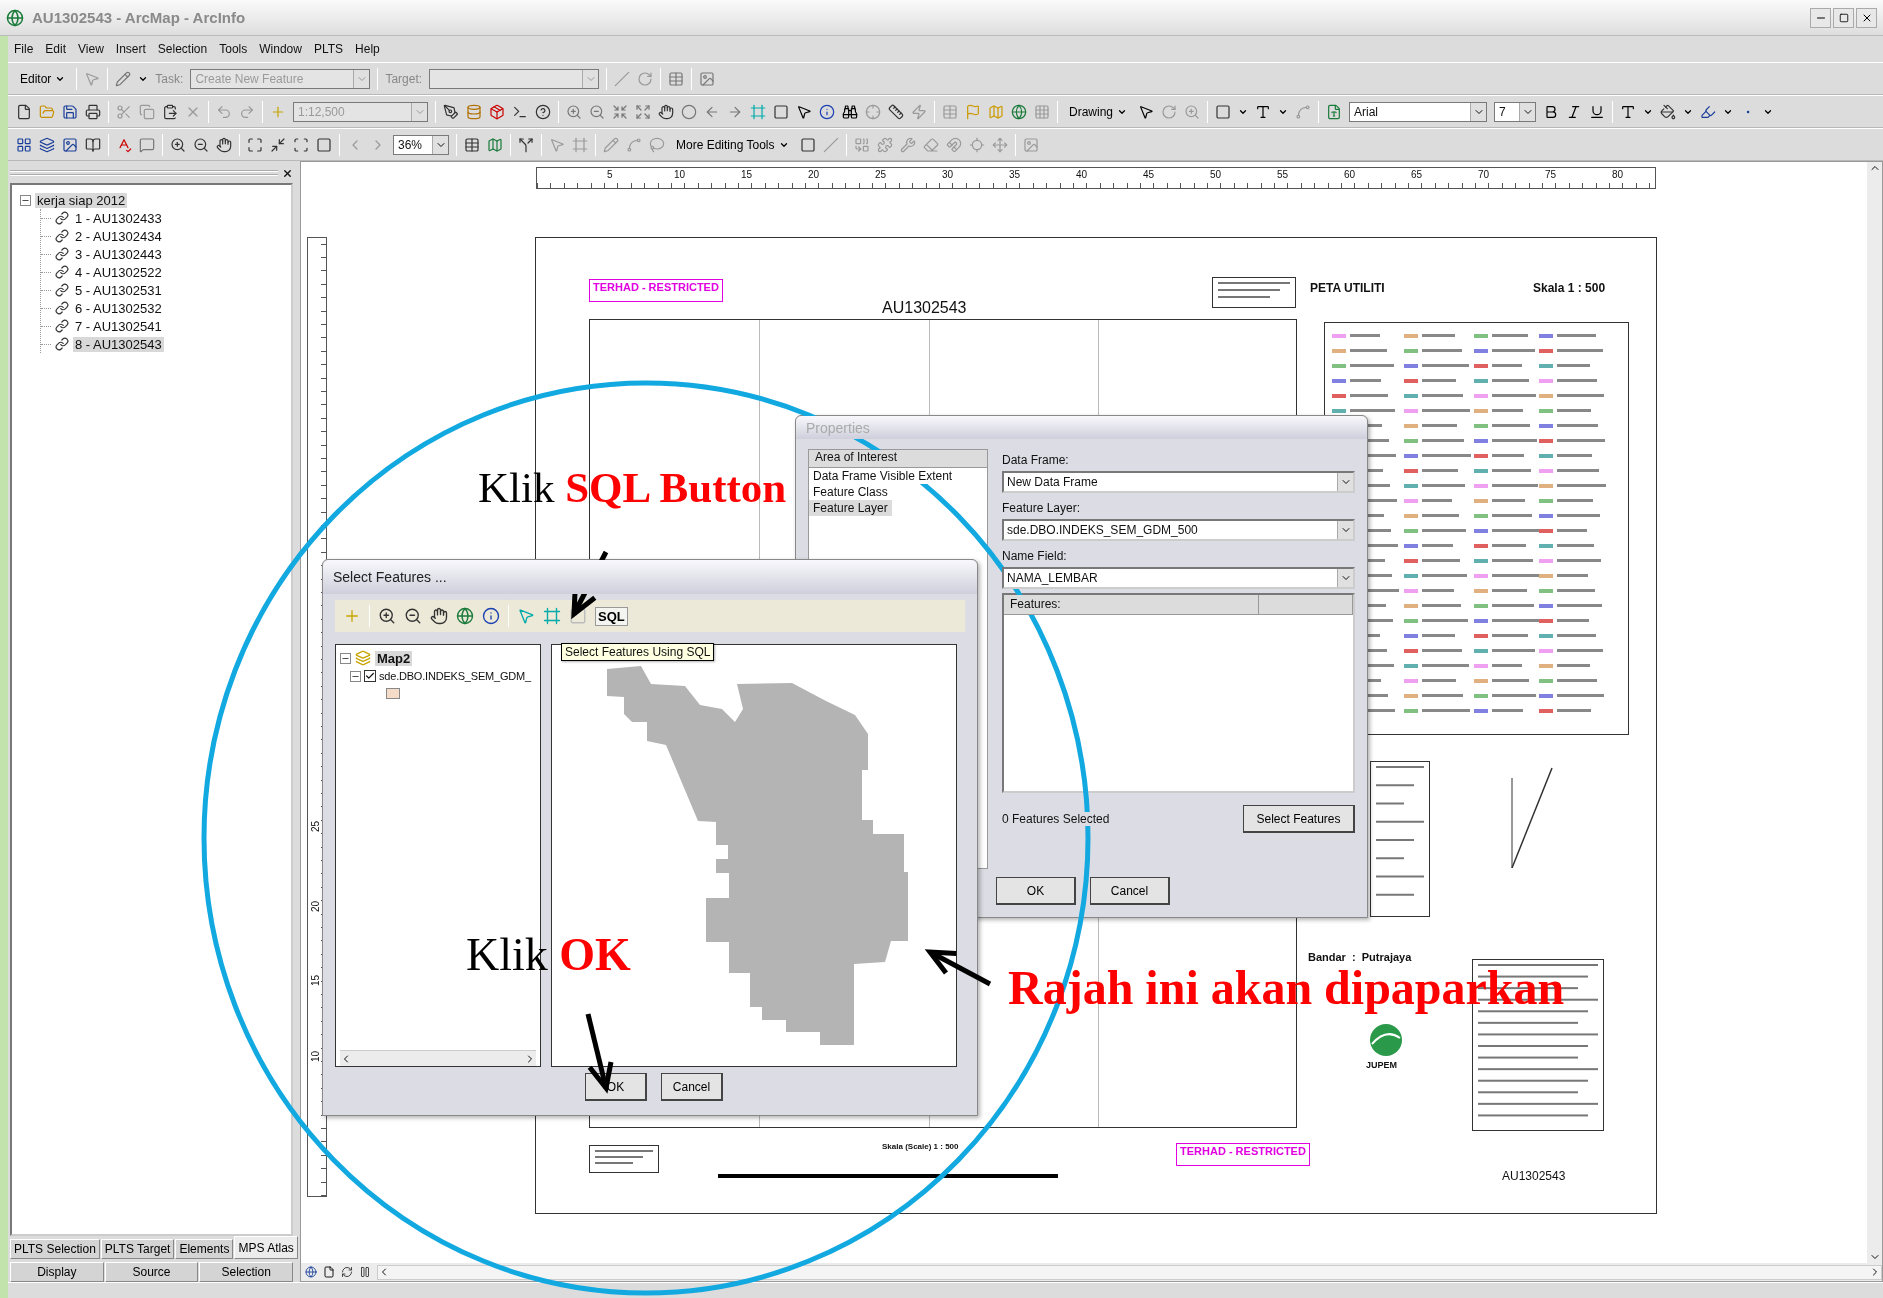  Describe the element at coordinates (365, 1272) in the screenshot. I see `pause-icon` at that location.